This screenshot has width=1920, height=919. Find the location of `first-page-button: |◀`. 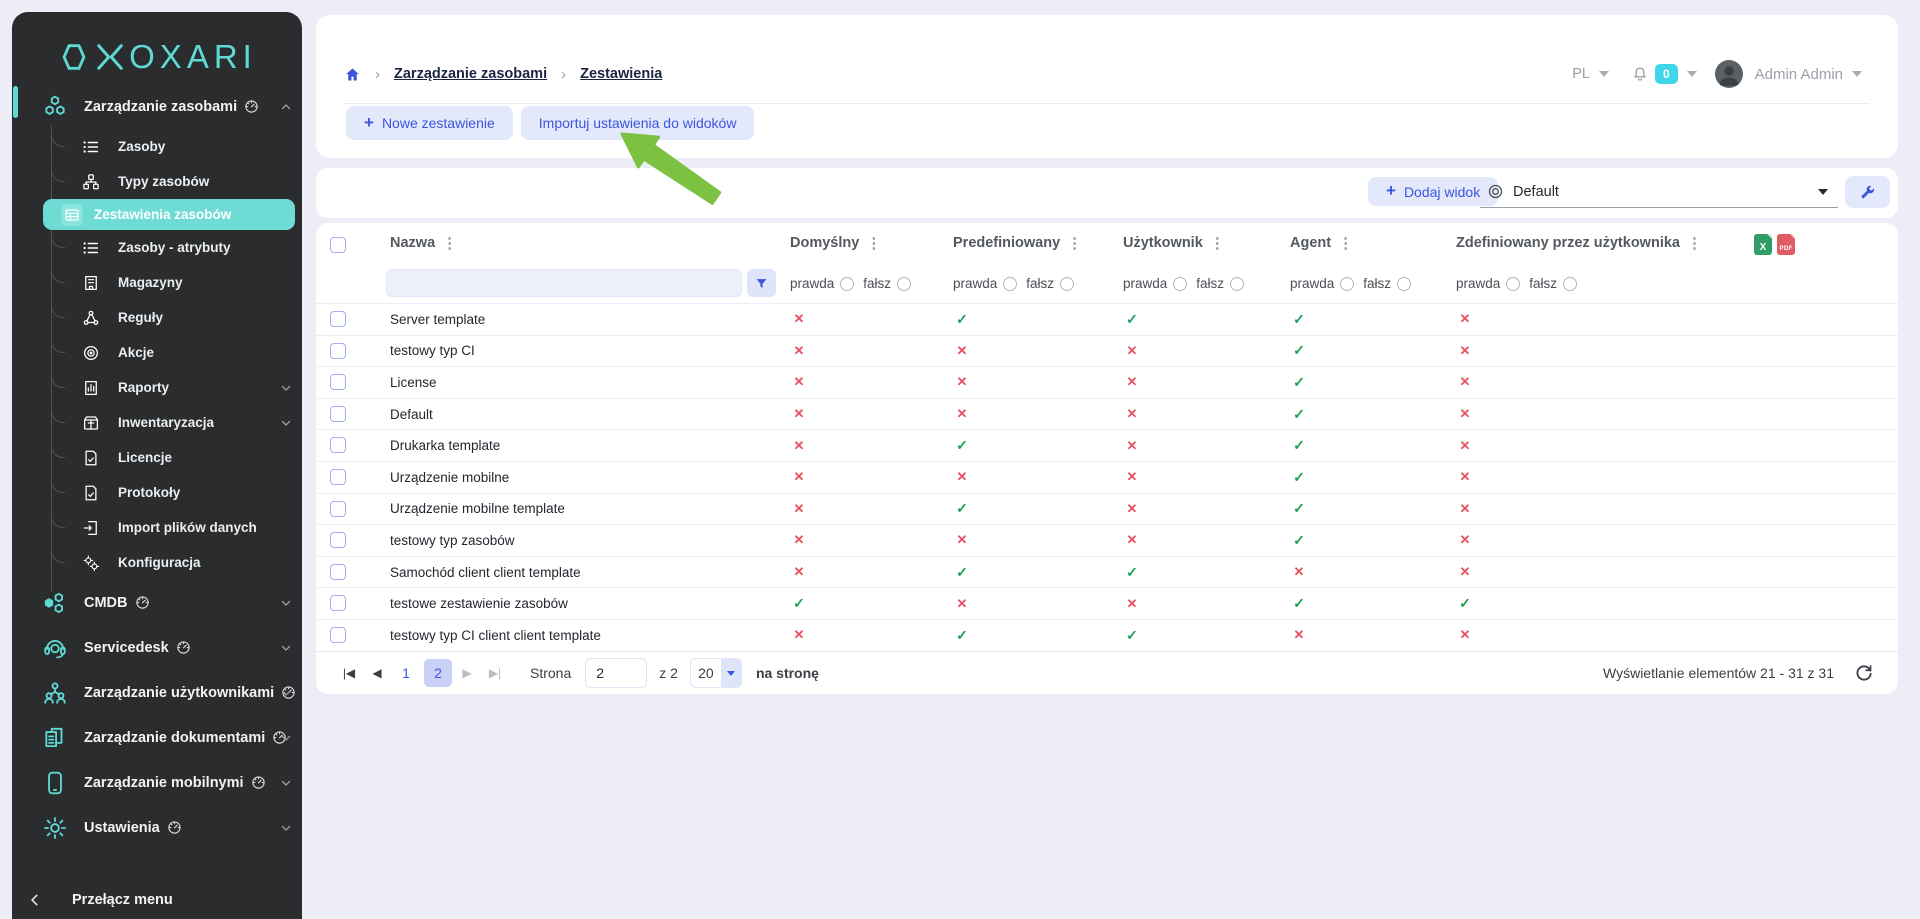

first-page-button: |◀ is located at coordinates (349, 673).